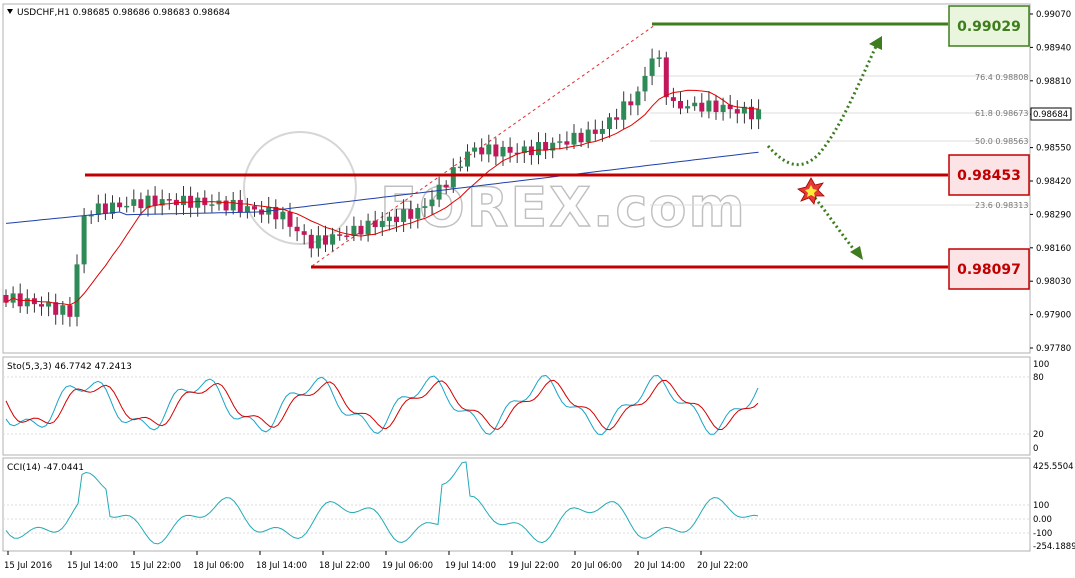 This screenshot has height=578, width=1075. What do you see at coordinates (1053, 215) in the screenshot?
I see `price-tick-label: 0.98290` at bounding box center [1053, 215].